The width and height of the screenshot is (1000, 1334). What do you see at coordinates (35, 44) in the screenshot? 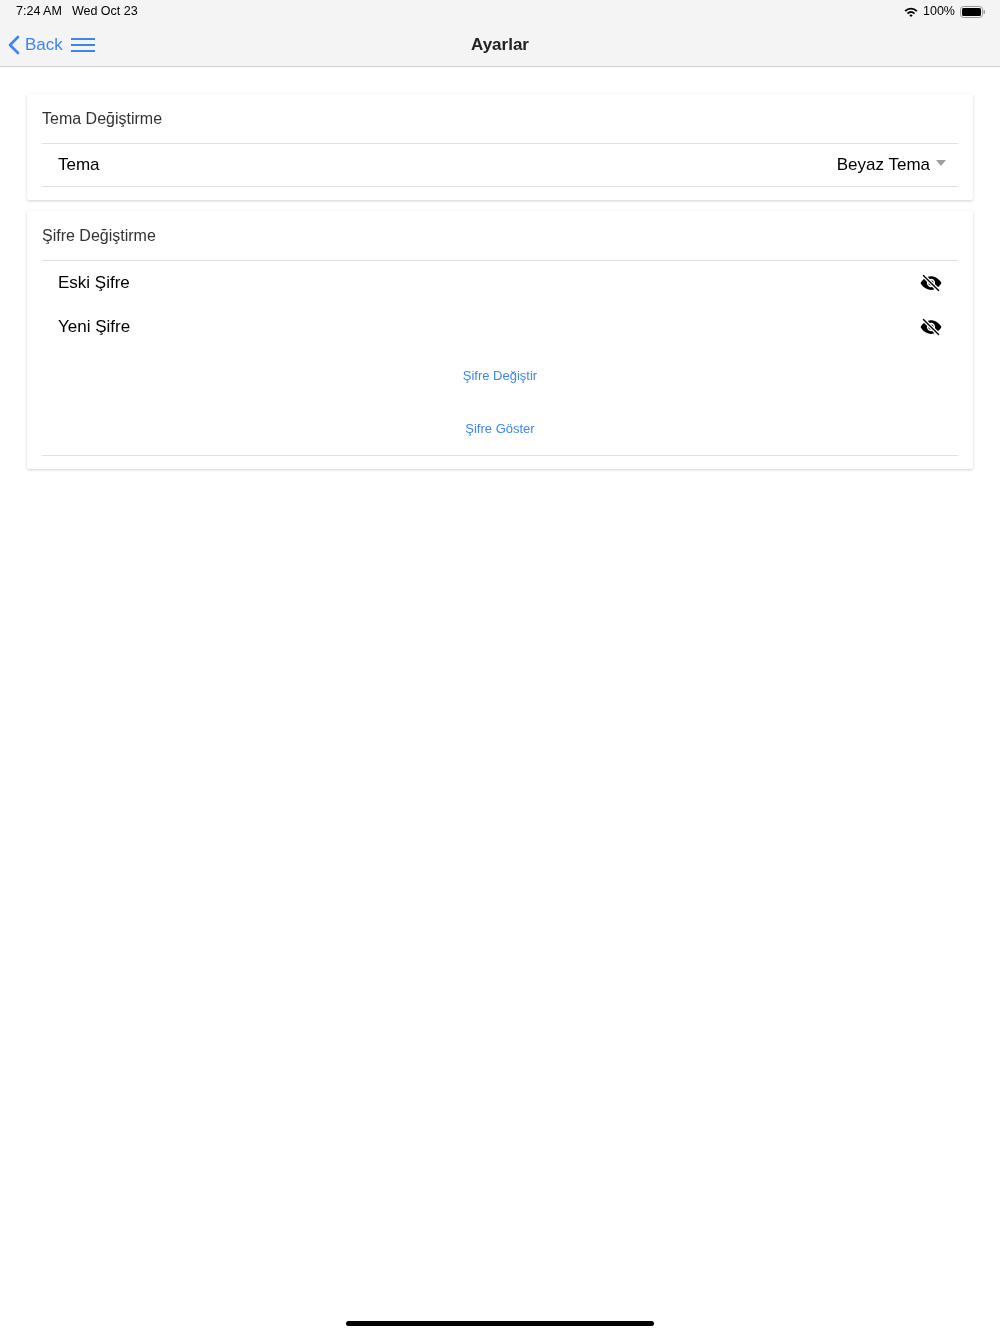
I see `back-button: Back` at bounding box center [35, 44].